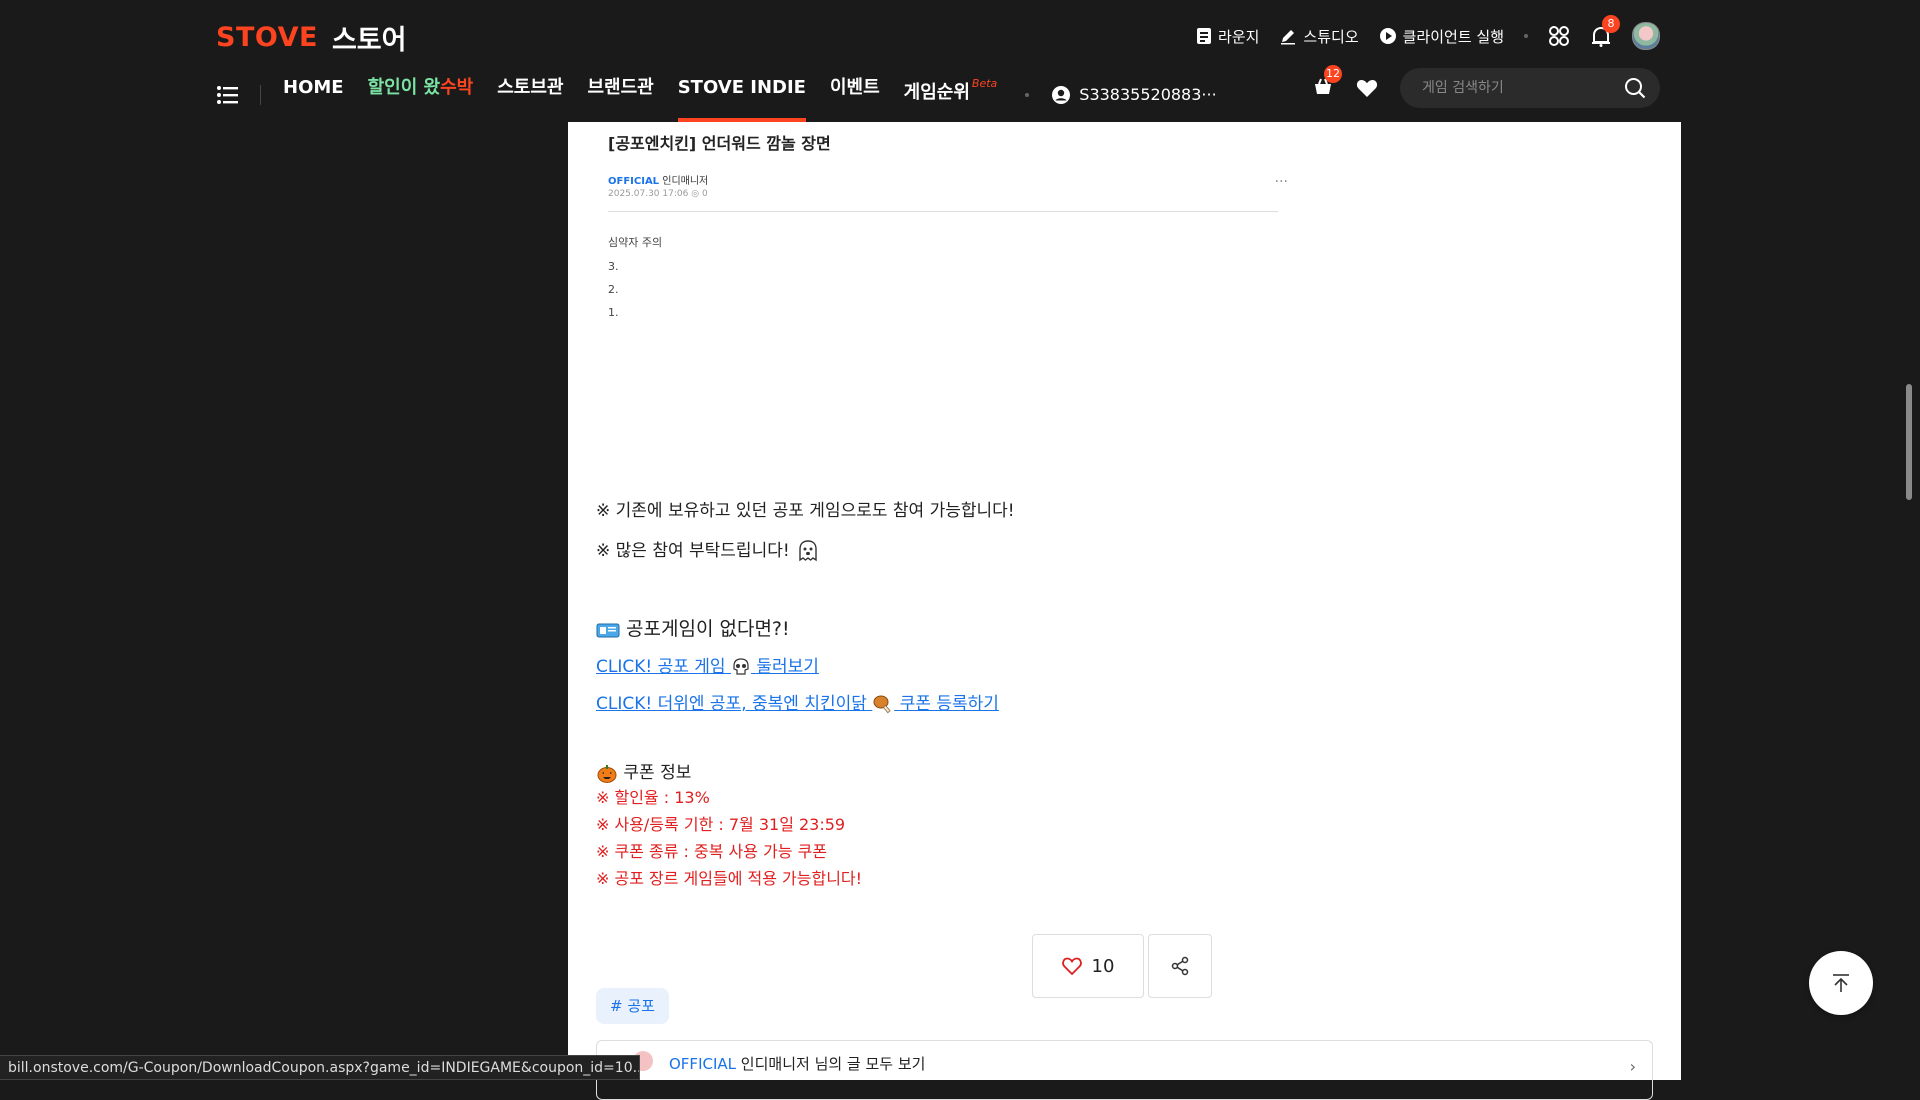 The width and height of the screenshot is (1920, 1100). What do you see at coordinates (1288, 37) in the screenshot?
I see `pen-icon` at bounding box center [1288, 37].